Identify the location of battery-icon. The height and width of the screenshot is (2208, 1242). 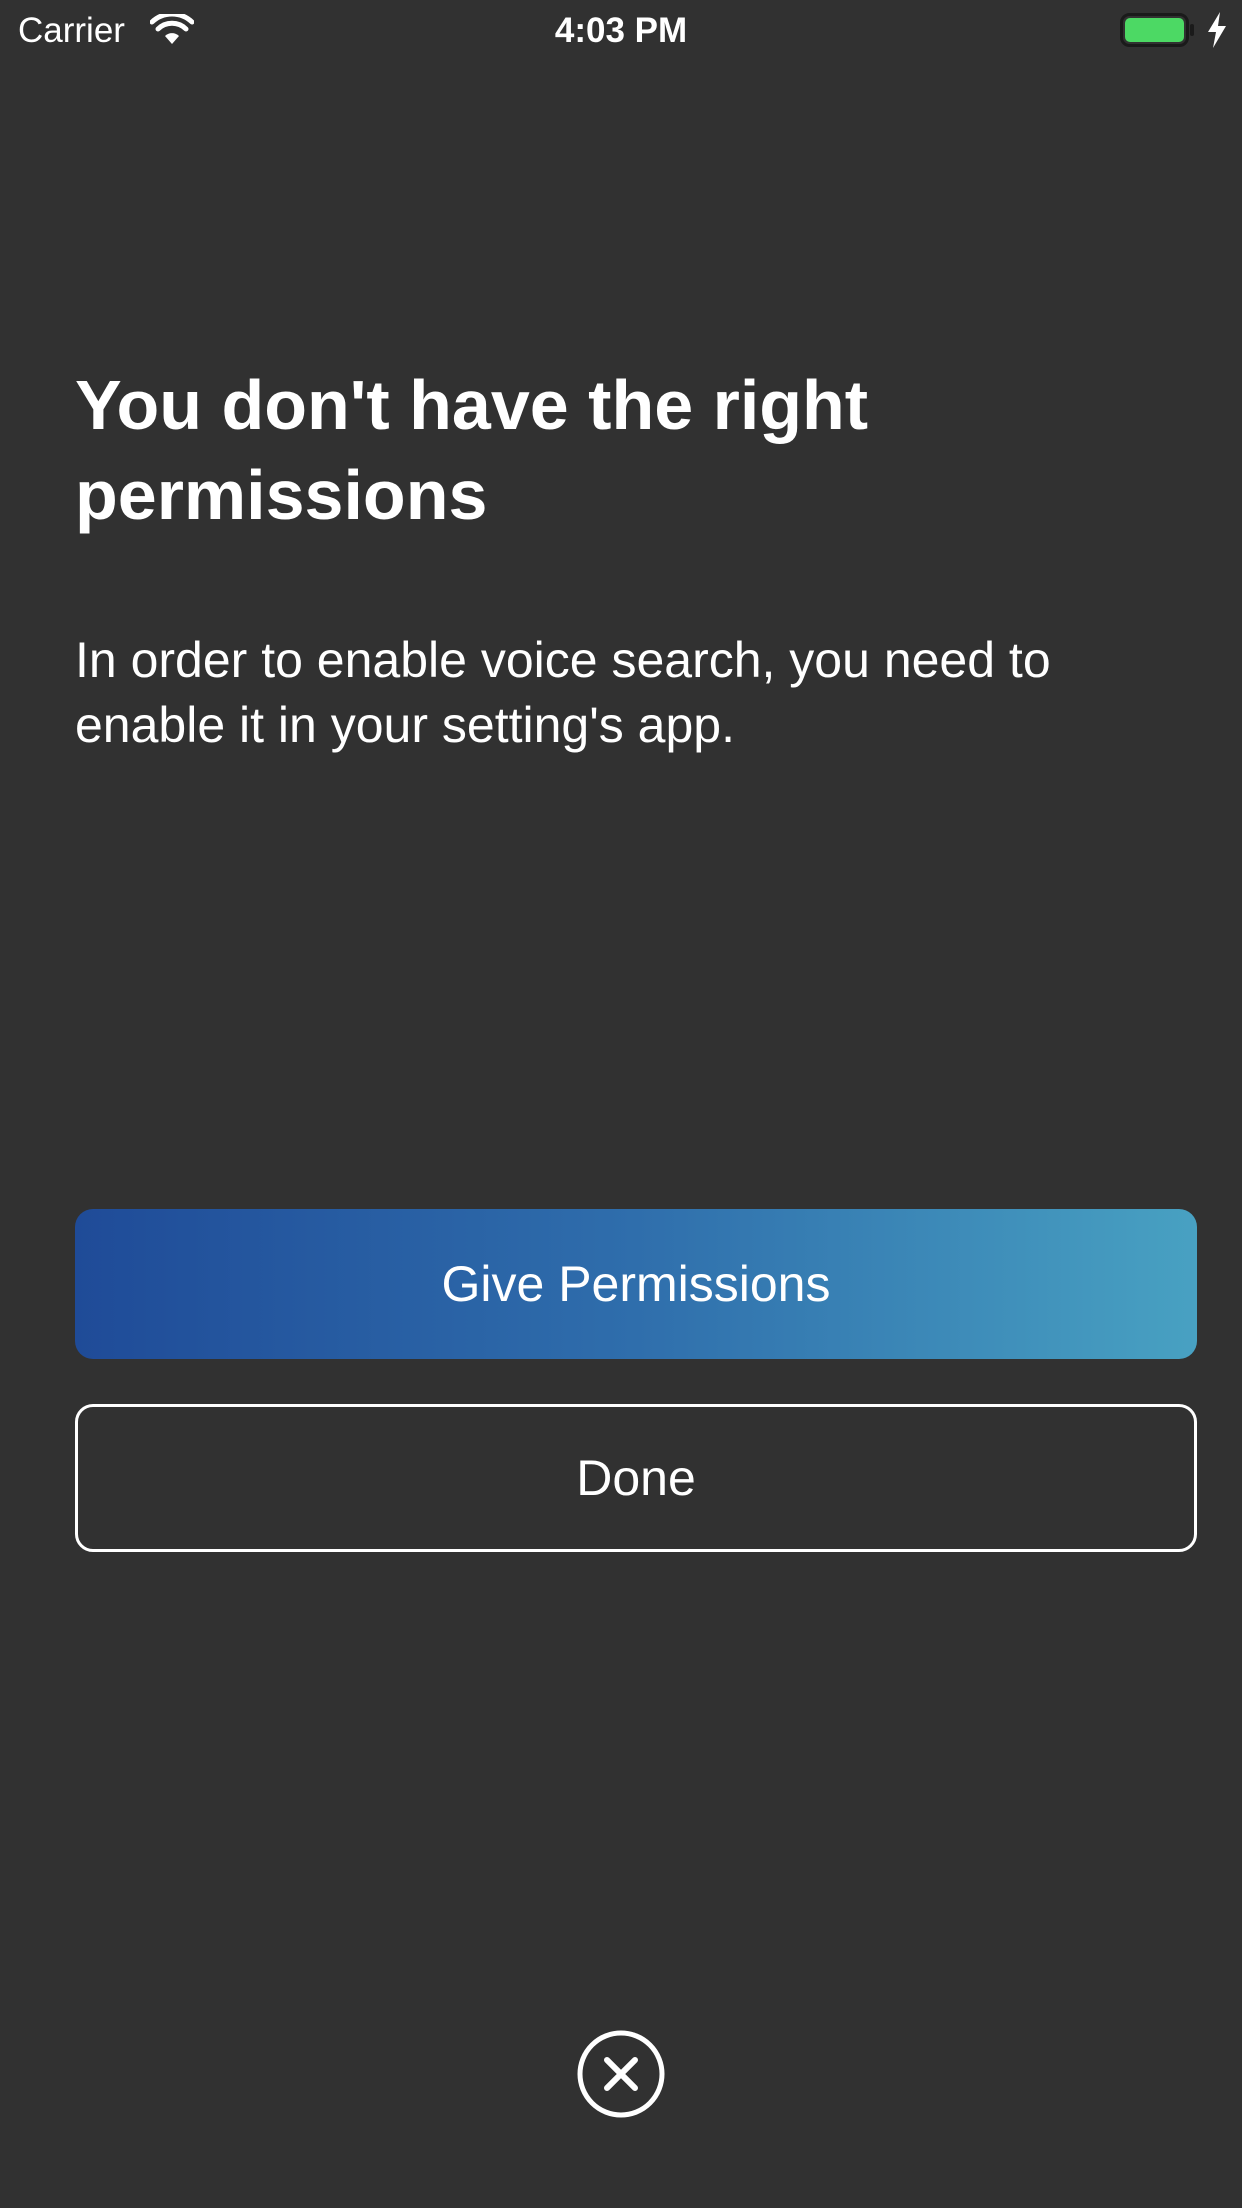
(1157, 30).